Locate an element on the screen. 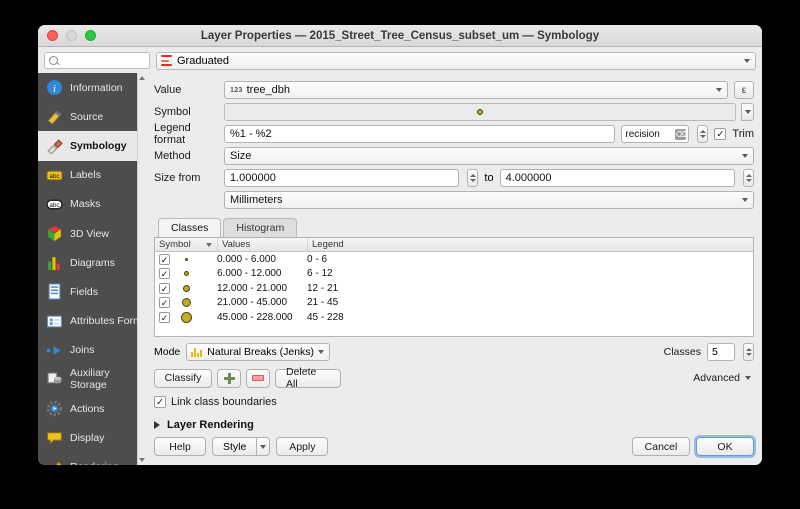 The height and width of the screenshot is (509, 800). sidebar-item-information: i Information is located at coordinates (92, 87).